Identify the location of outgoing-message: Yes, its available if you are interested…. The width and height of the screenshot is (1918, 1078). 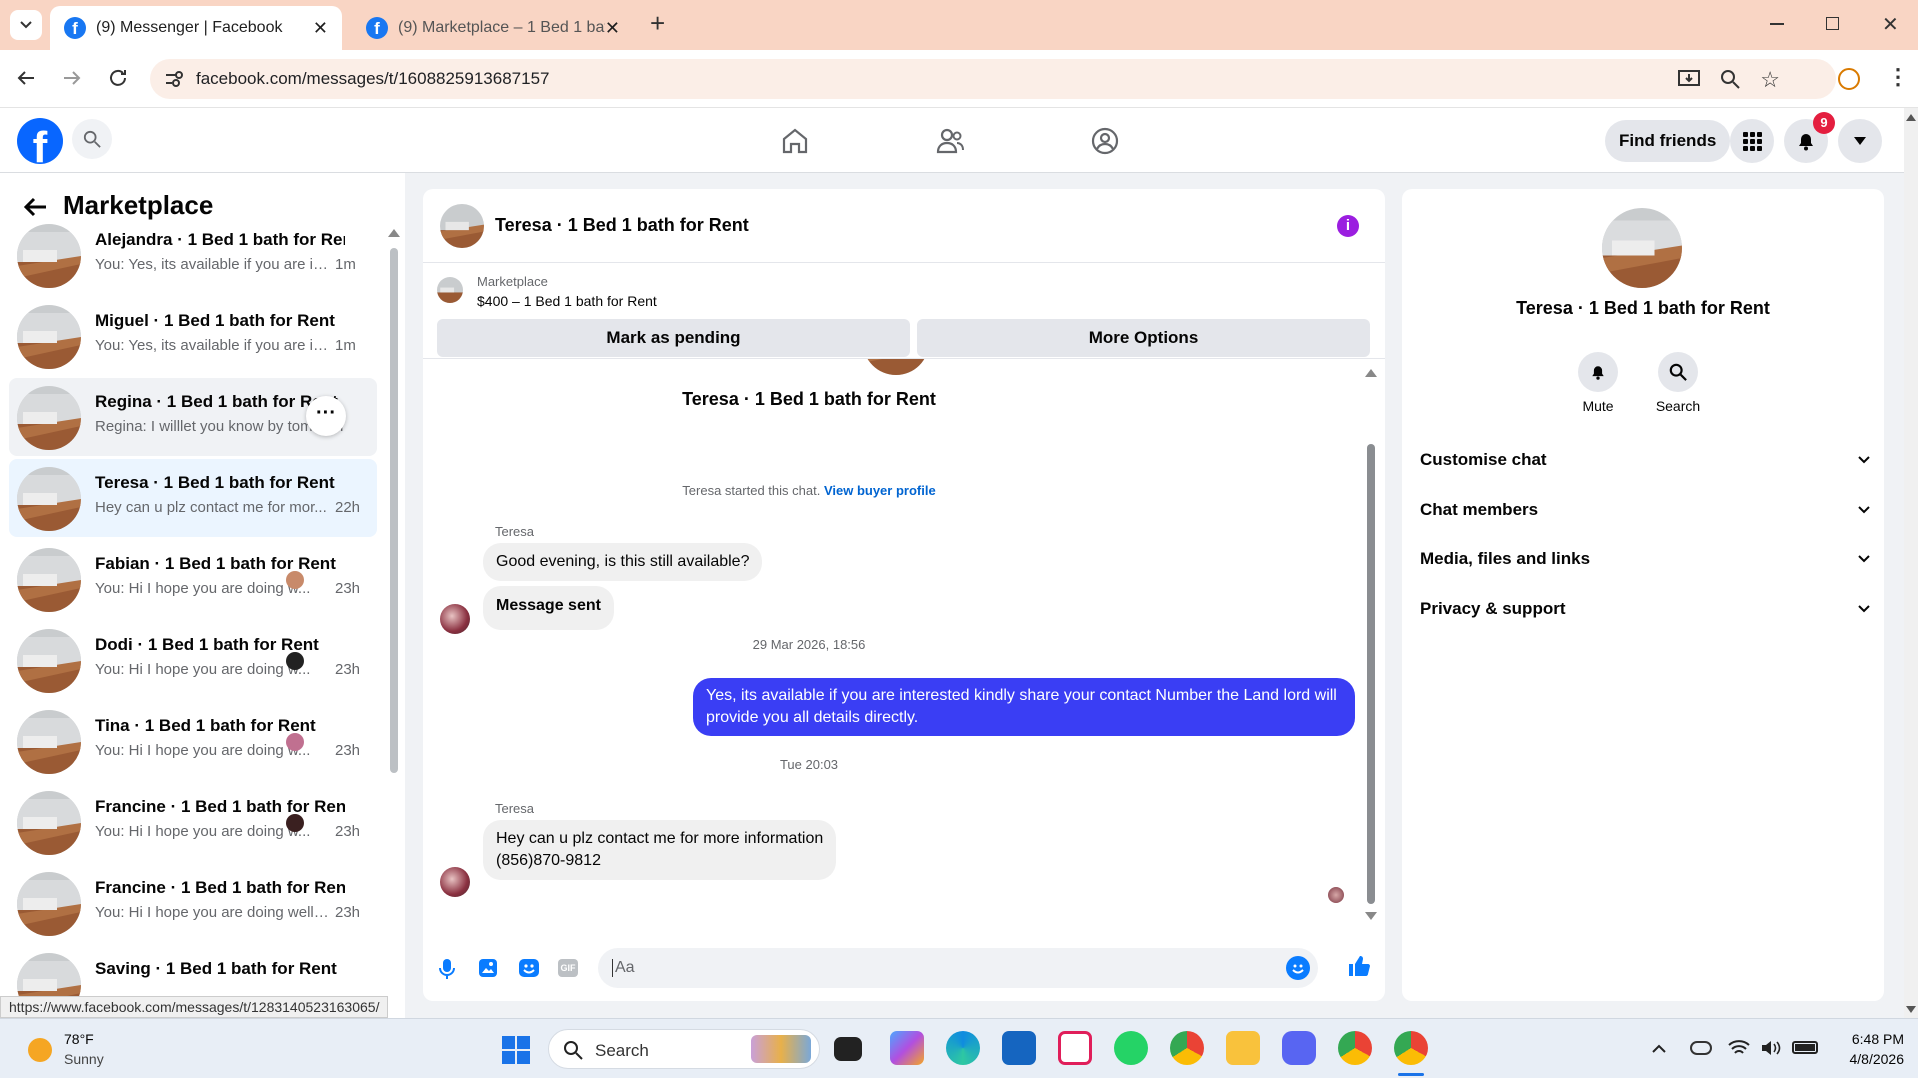
(1024, 707).